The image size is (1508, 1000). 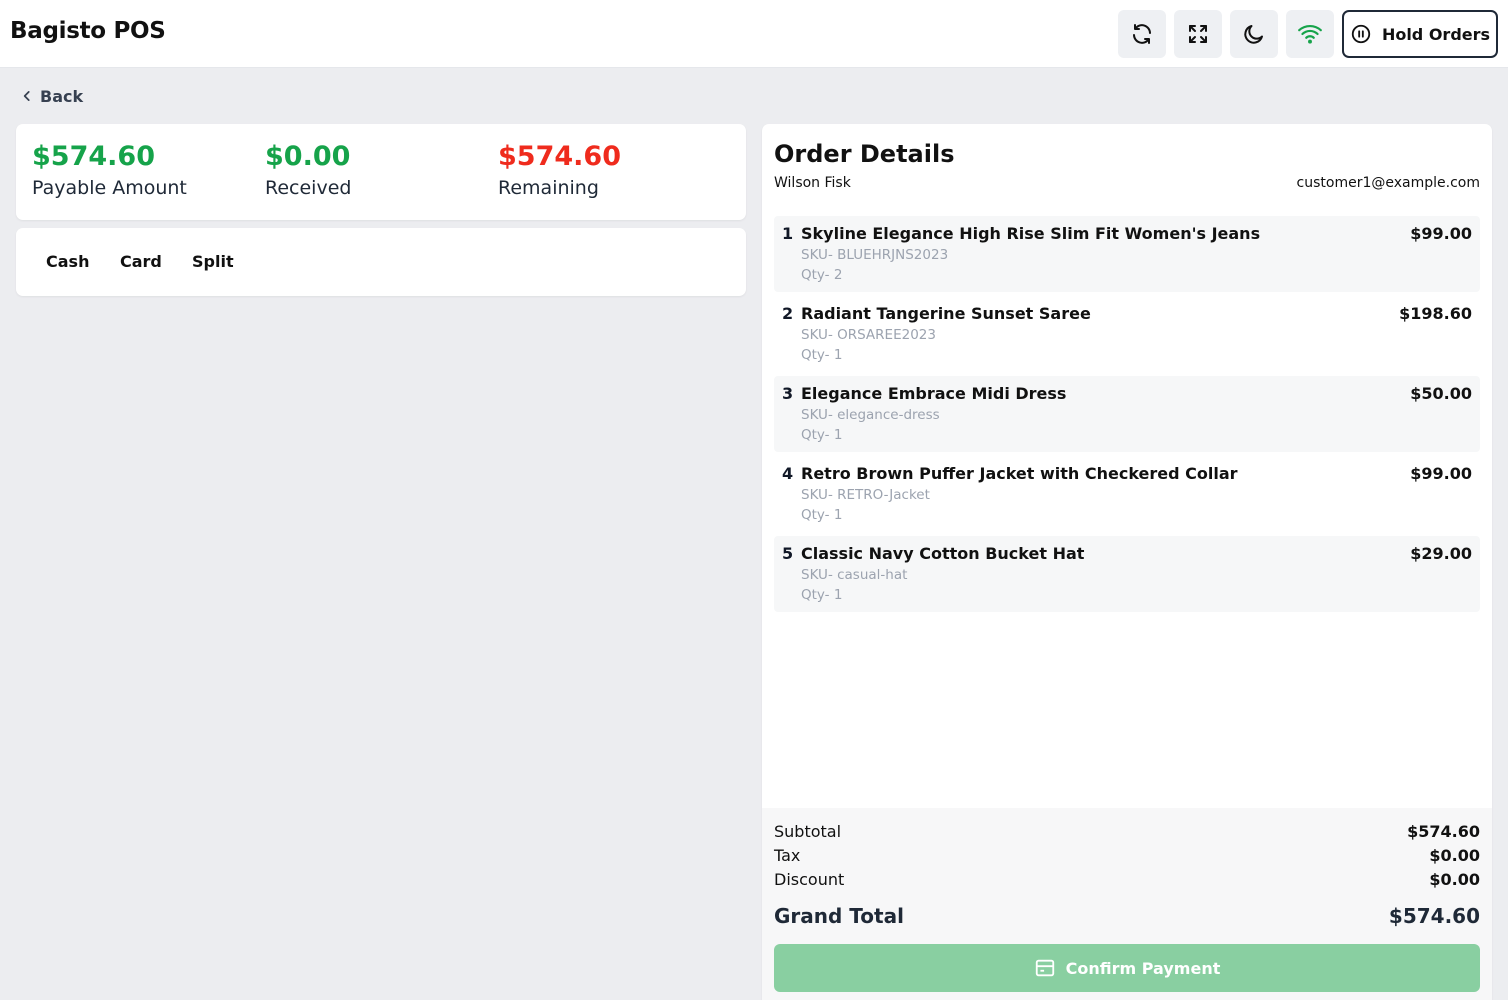 I want to click on subtotal-label: Subtotal, so click(x=808, y=831).